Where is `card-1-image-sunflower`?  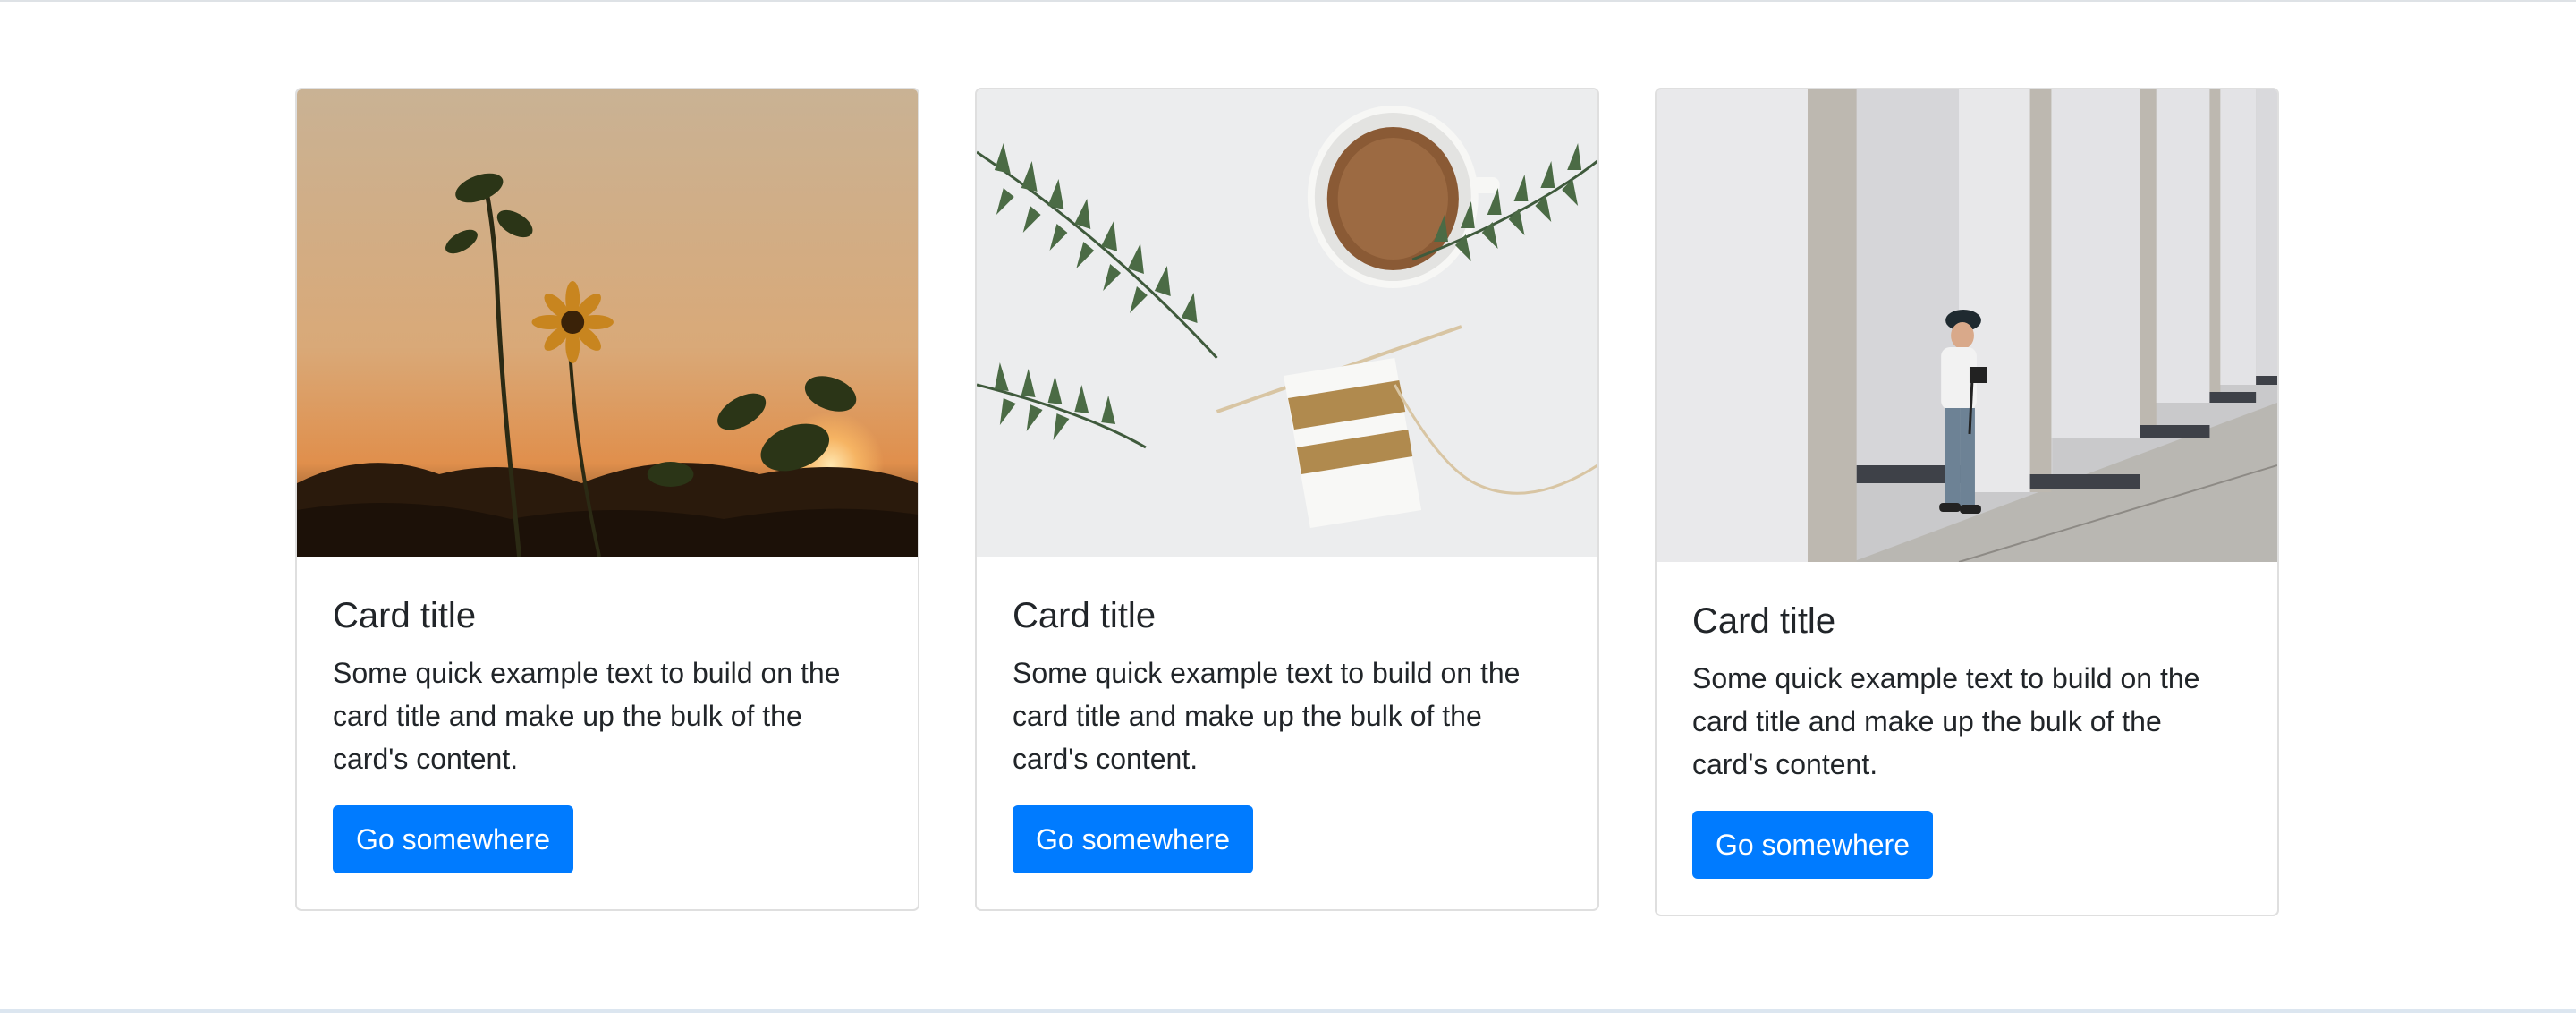
card-1-image-sunflower is located at coordinates (607, 323).